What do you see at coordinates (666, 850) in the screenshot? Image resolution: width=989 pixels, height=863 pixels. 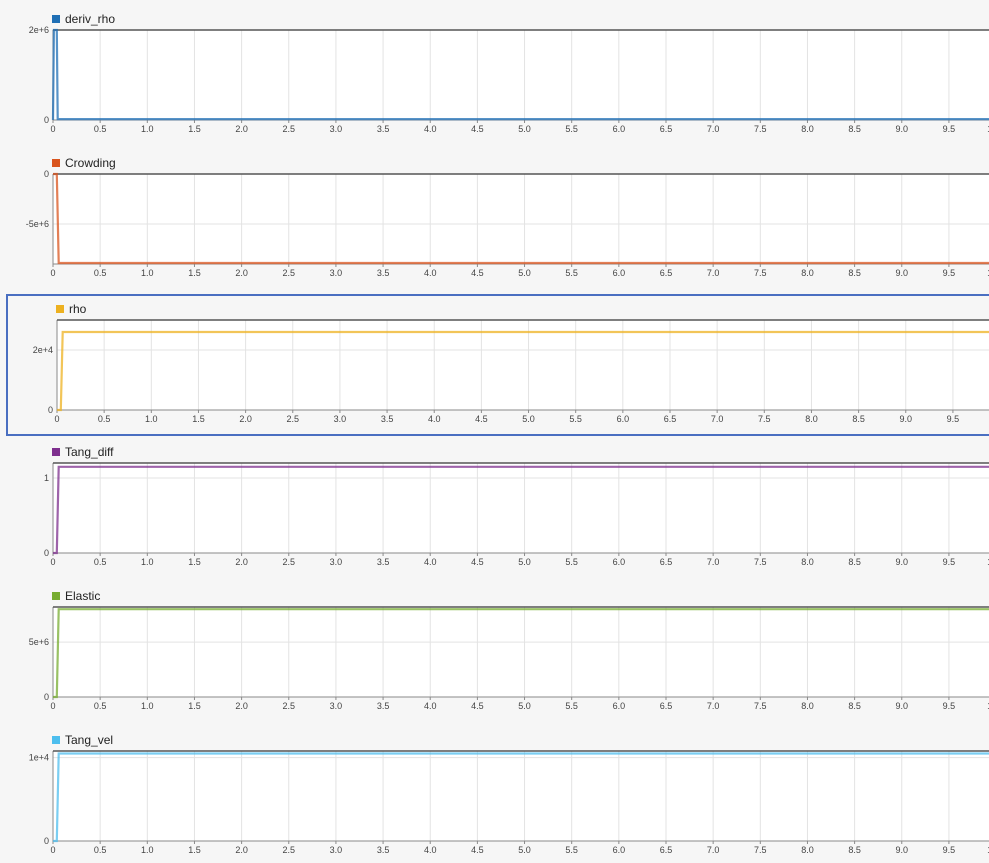 I see `x-tick-label: 6.5` at bounding box center [666, 850].